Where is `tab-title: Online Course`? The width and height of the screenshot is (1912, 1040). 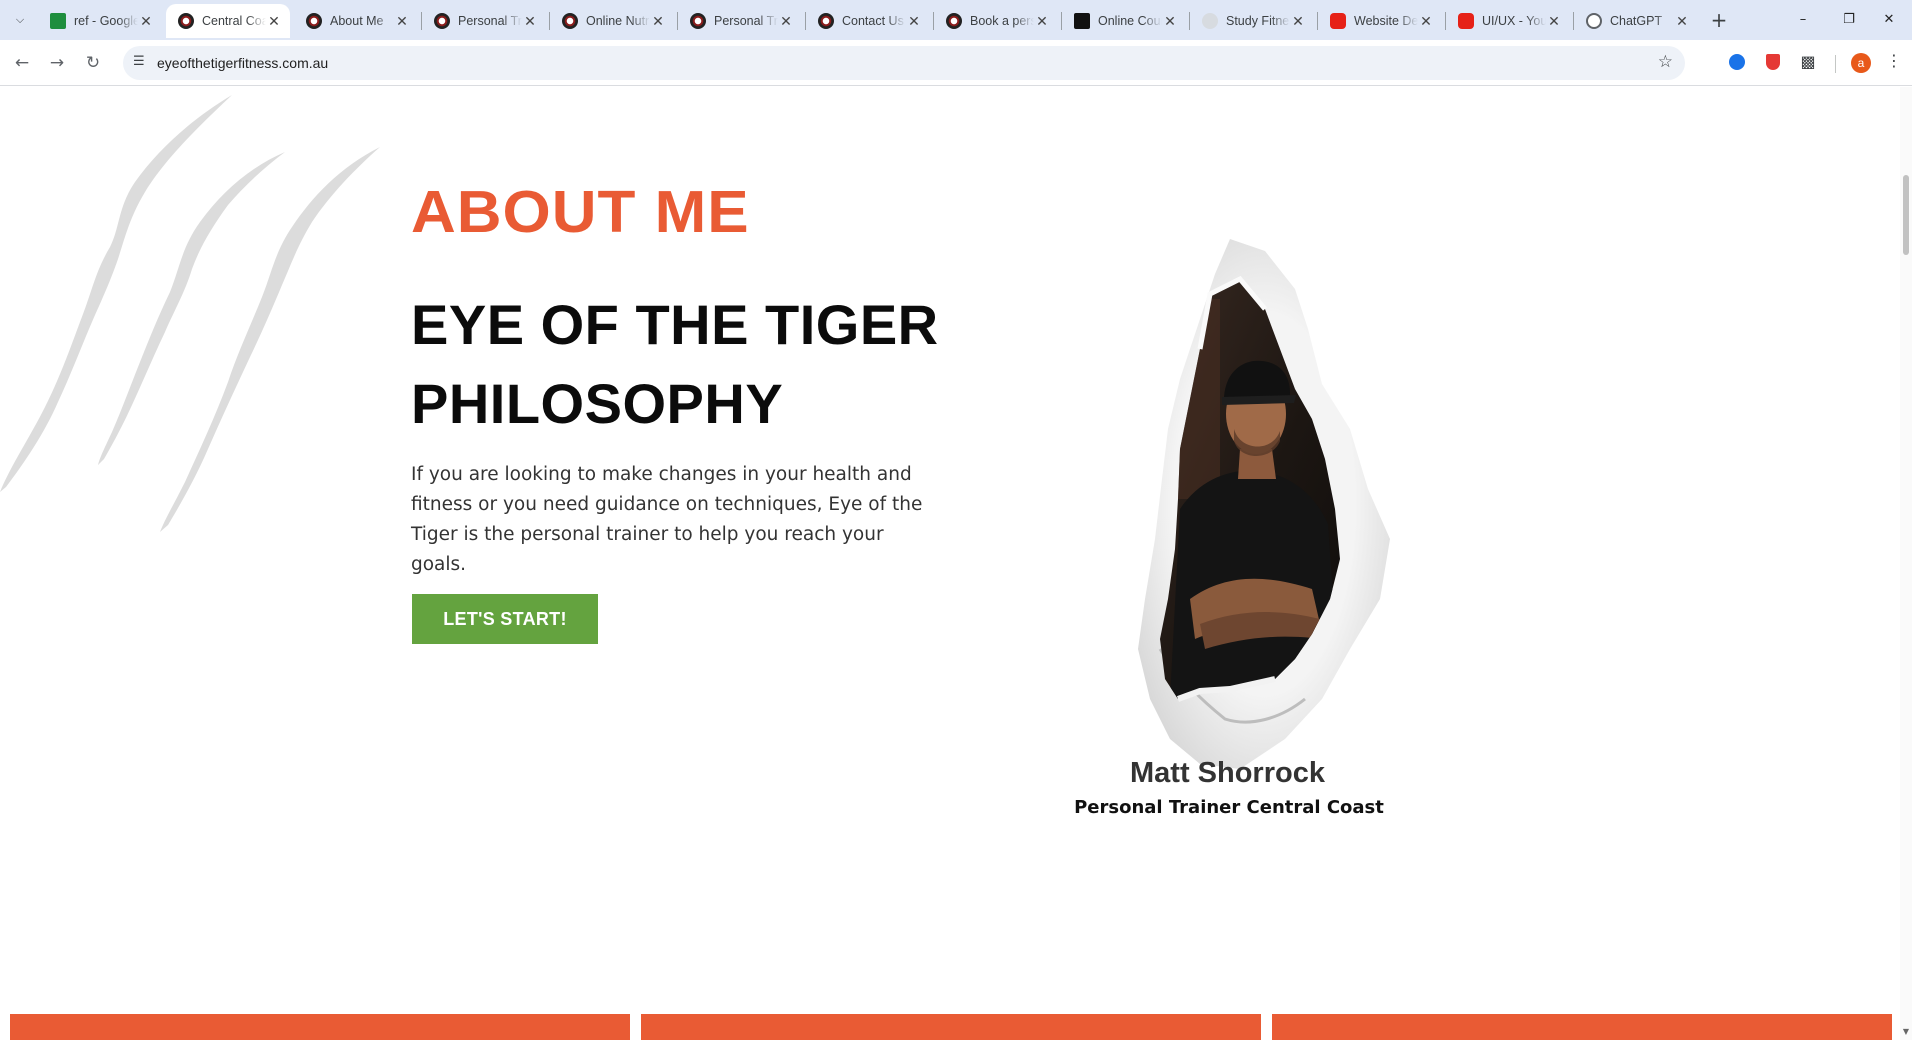 tab-title: Online Course is located at coordinates (1130, 21).